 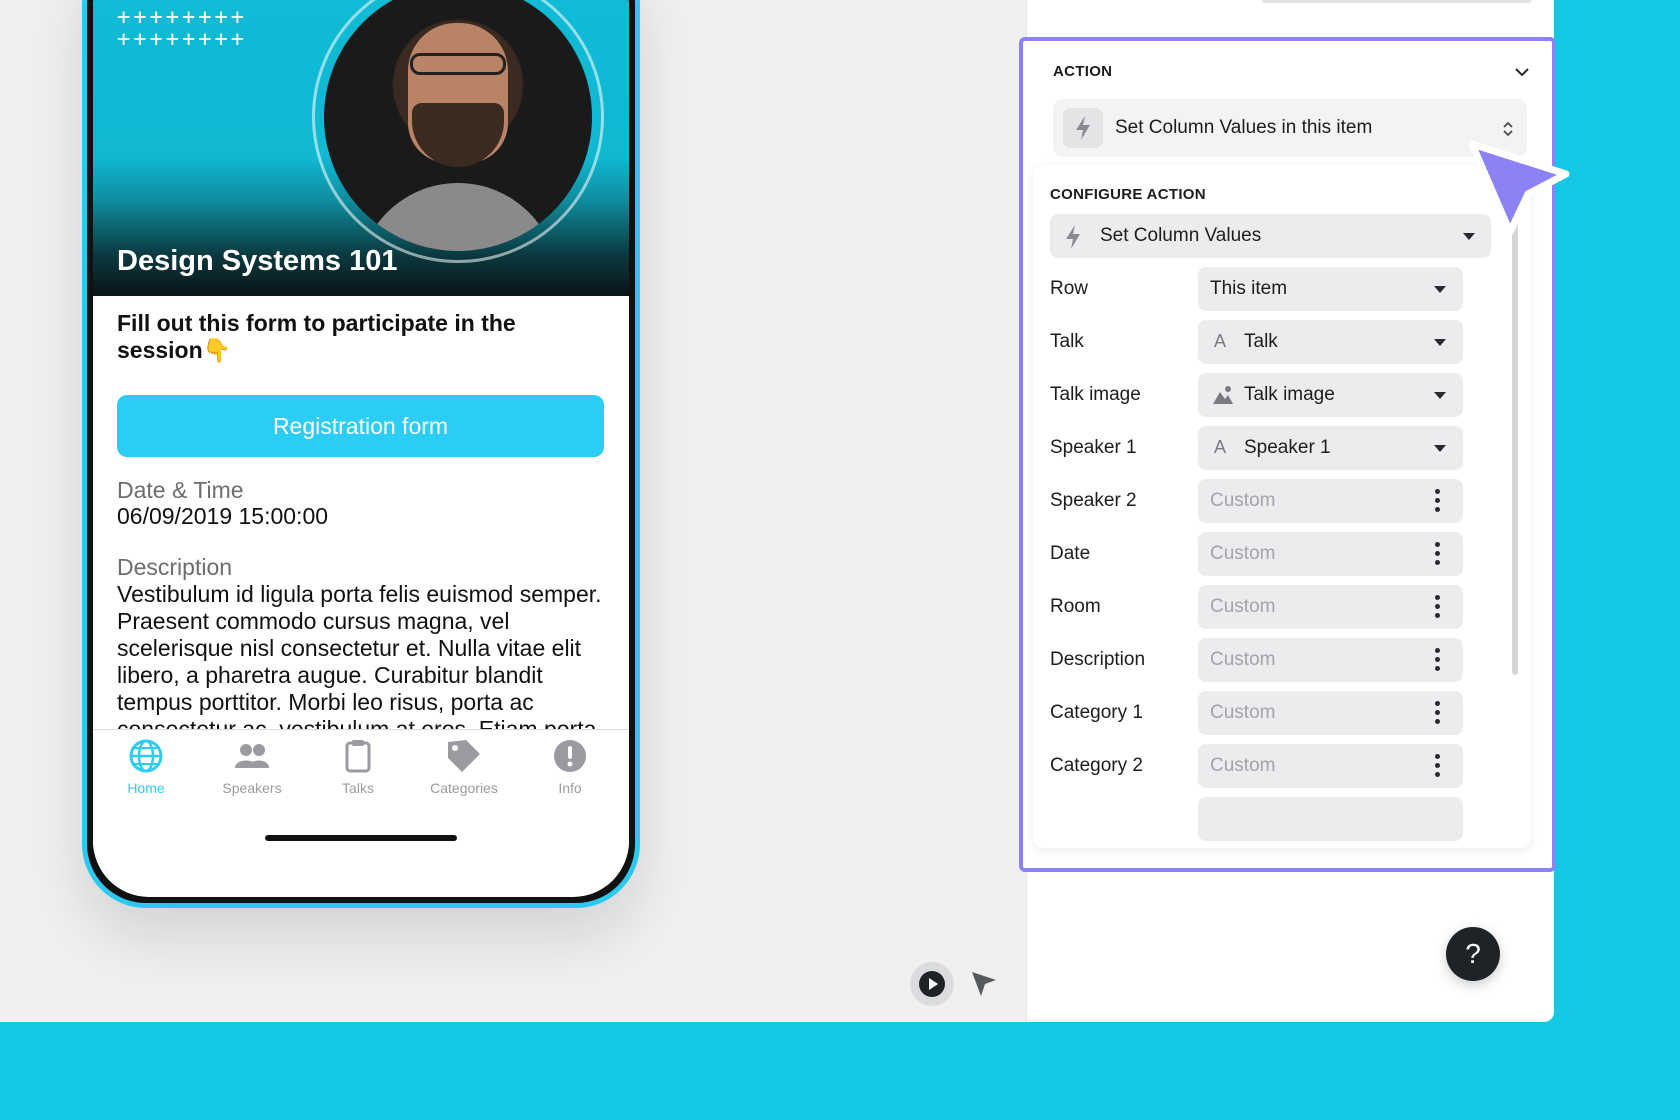 What do you see at coordinates (360, 426) in the screenshot?
I see `registration-form-button: Registration form` at bounding box center [360, 426].